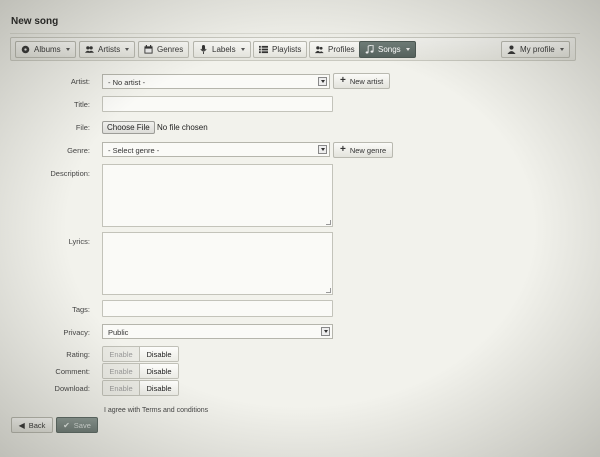 The width and height of the screenshot is (600, 457). I want to click on save-button: ✔ Save, so click(77, 425).